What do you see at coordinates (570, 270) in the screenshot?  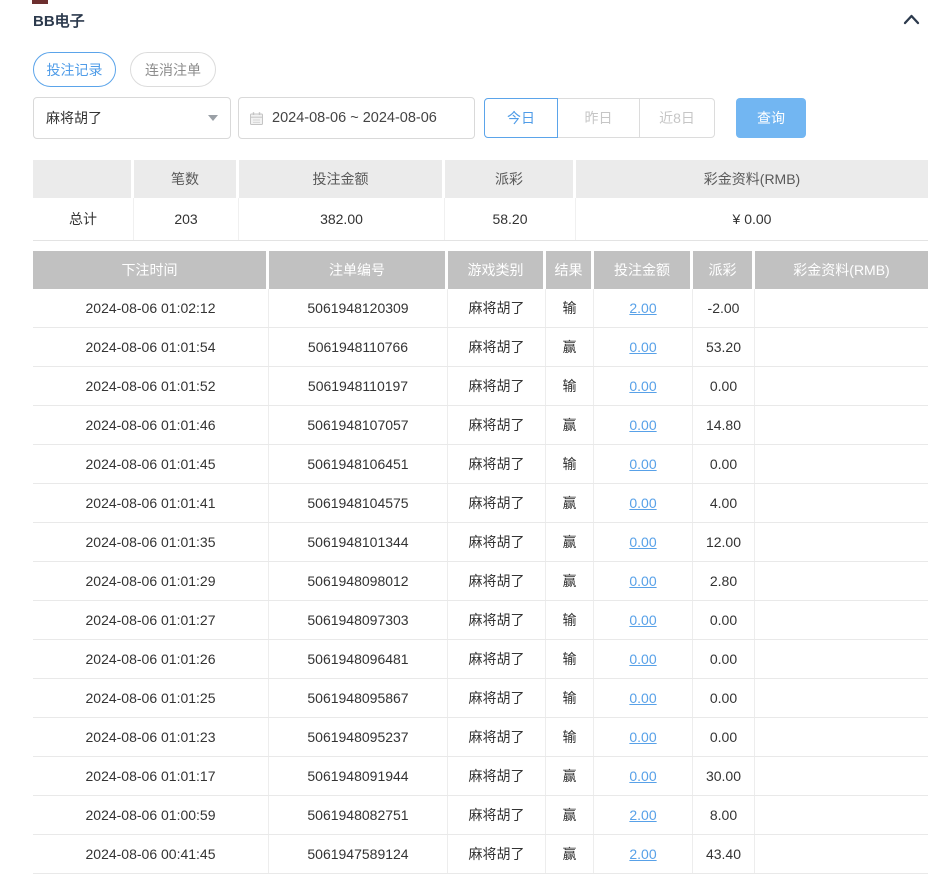 I see `records-header-cell: 结果` at bounding box center [570, 270].